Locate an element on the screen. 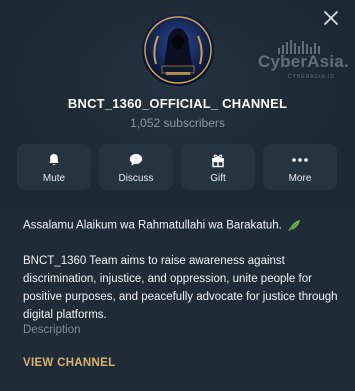 The width and height of the screenshot is (355, 391). gift-button: Gift is located at coordinates (218, 167).